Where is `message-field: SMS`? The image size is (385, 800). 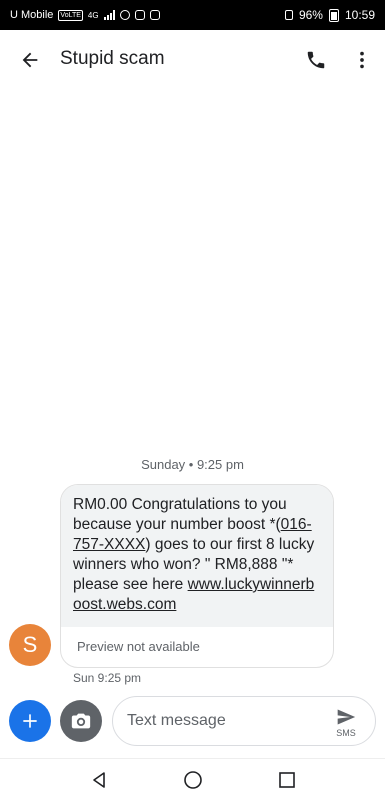 message-field: SMS is located at coordinates (244, 721).